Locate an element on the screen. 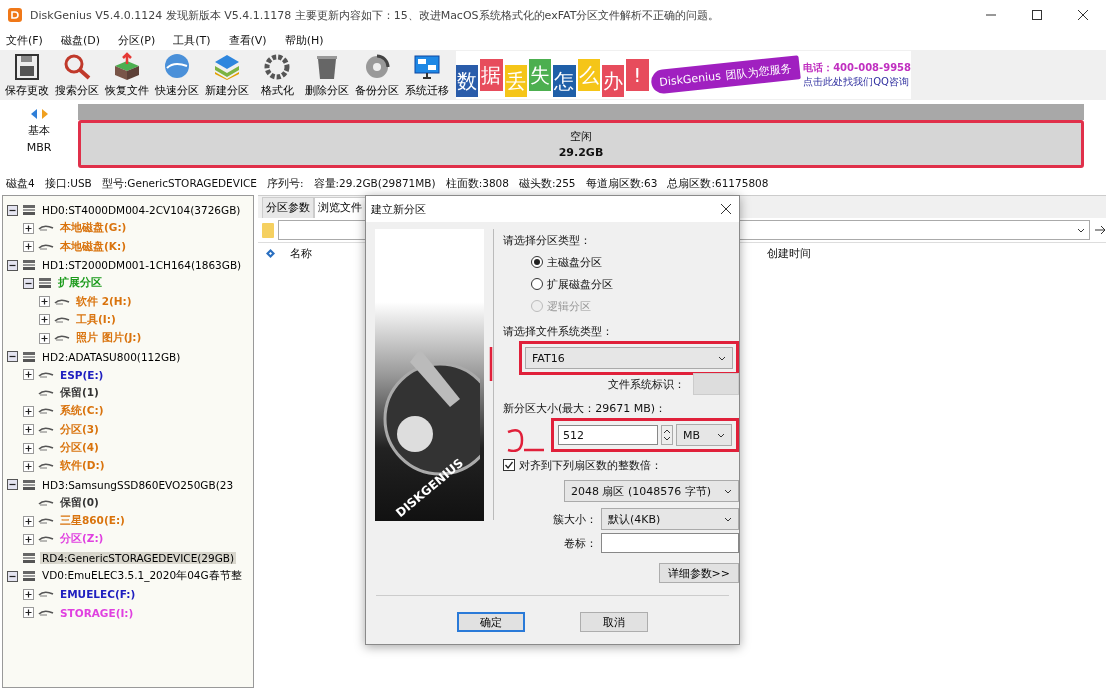 The height and width of the screenshot is (688, 1106). radio-label: 扩展磁盘分区 is located at coordinates (580, 284).